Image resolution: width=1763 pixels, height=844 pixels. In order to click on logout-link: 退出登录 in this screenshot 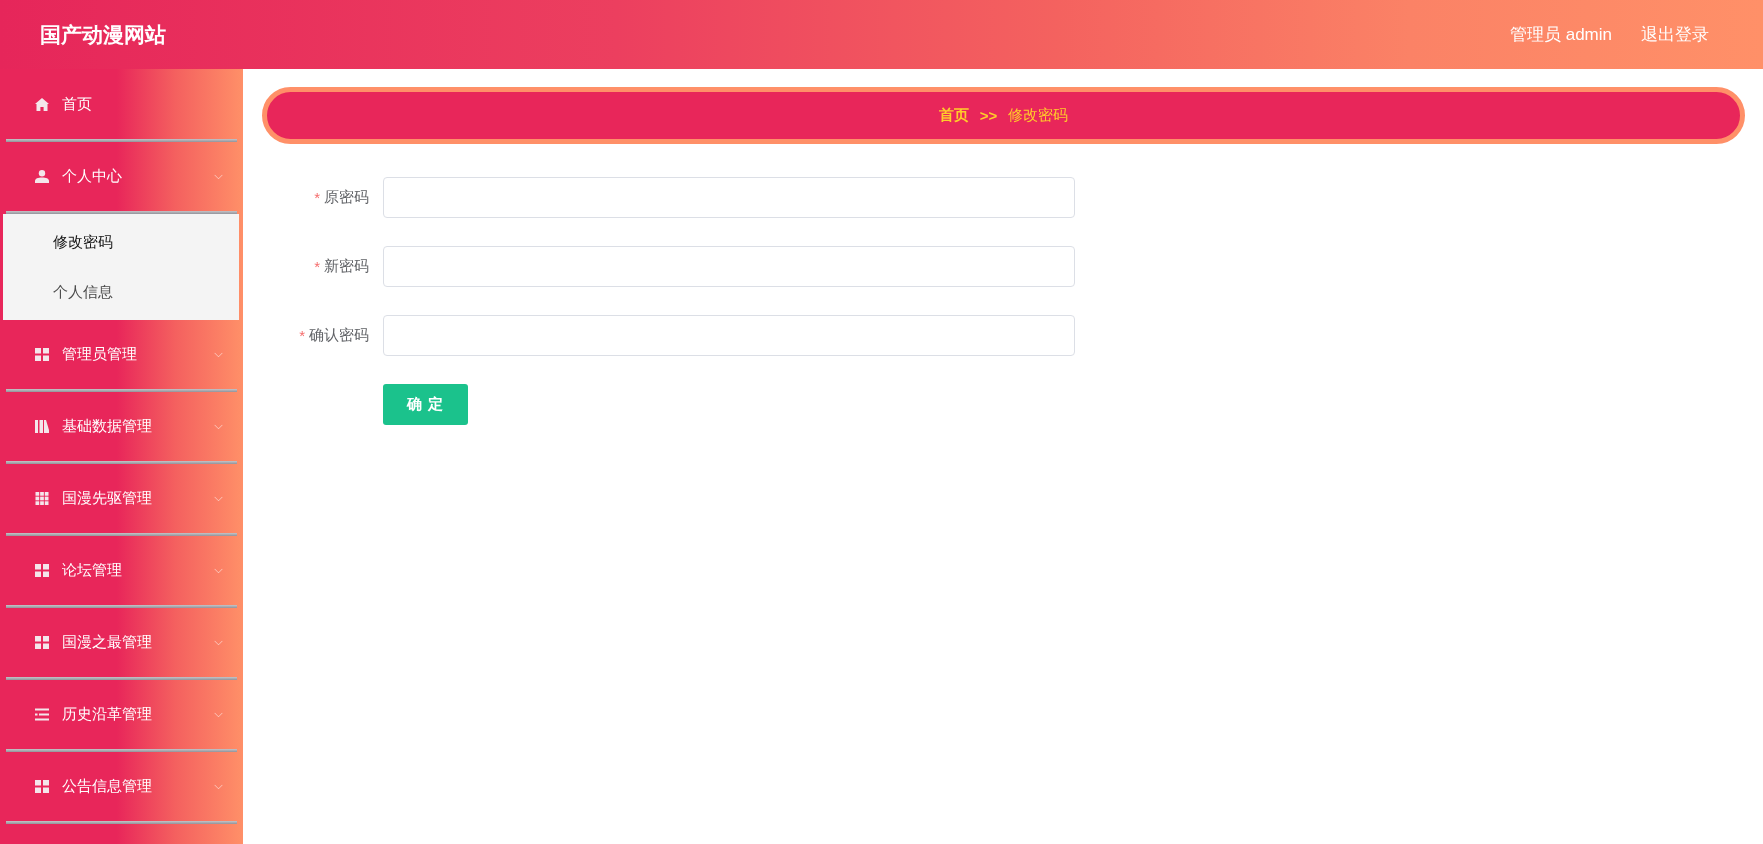, I will do `click(1675, 34)`.